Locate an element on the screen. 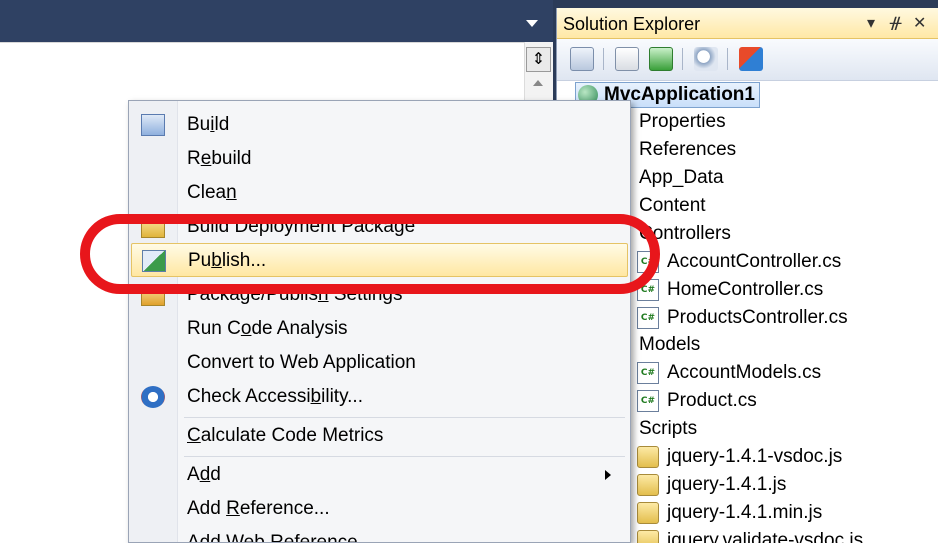  tree-item-label: App_Data is located at coordinates (681, 177).